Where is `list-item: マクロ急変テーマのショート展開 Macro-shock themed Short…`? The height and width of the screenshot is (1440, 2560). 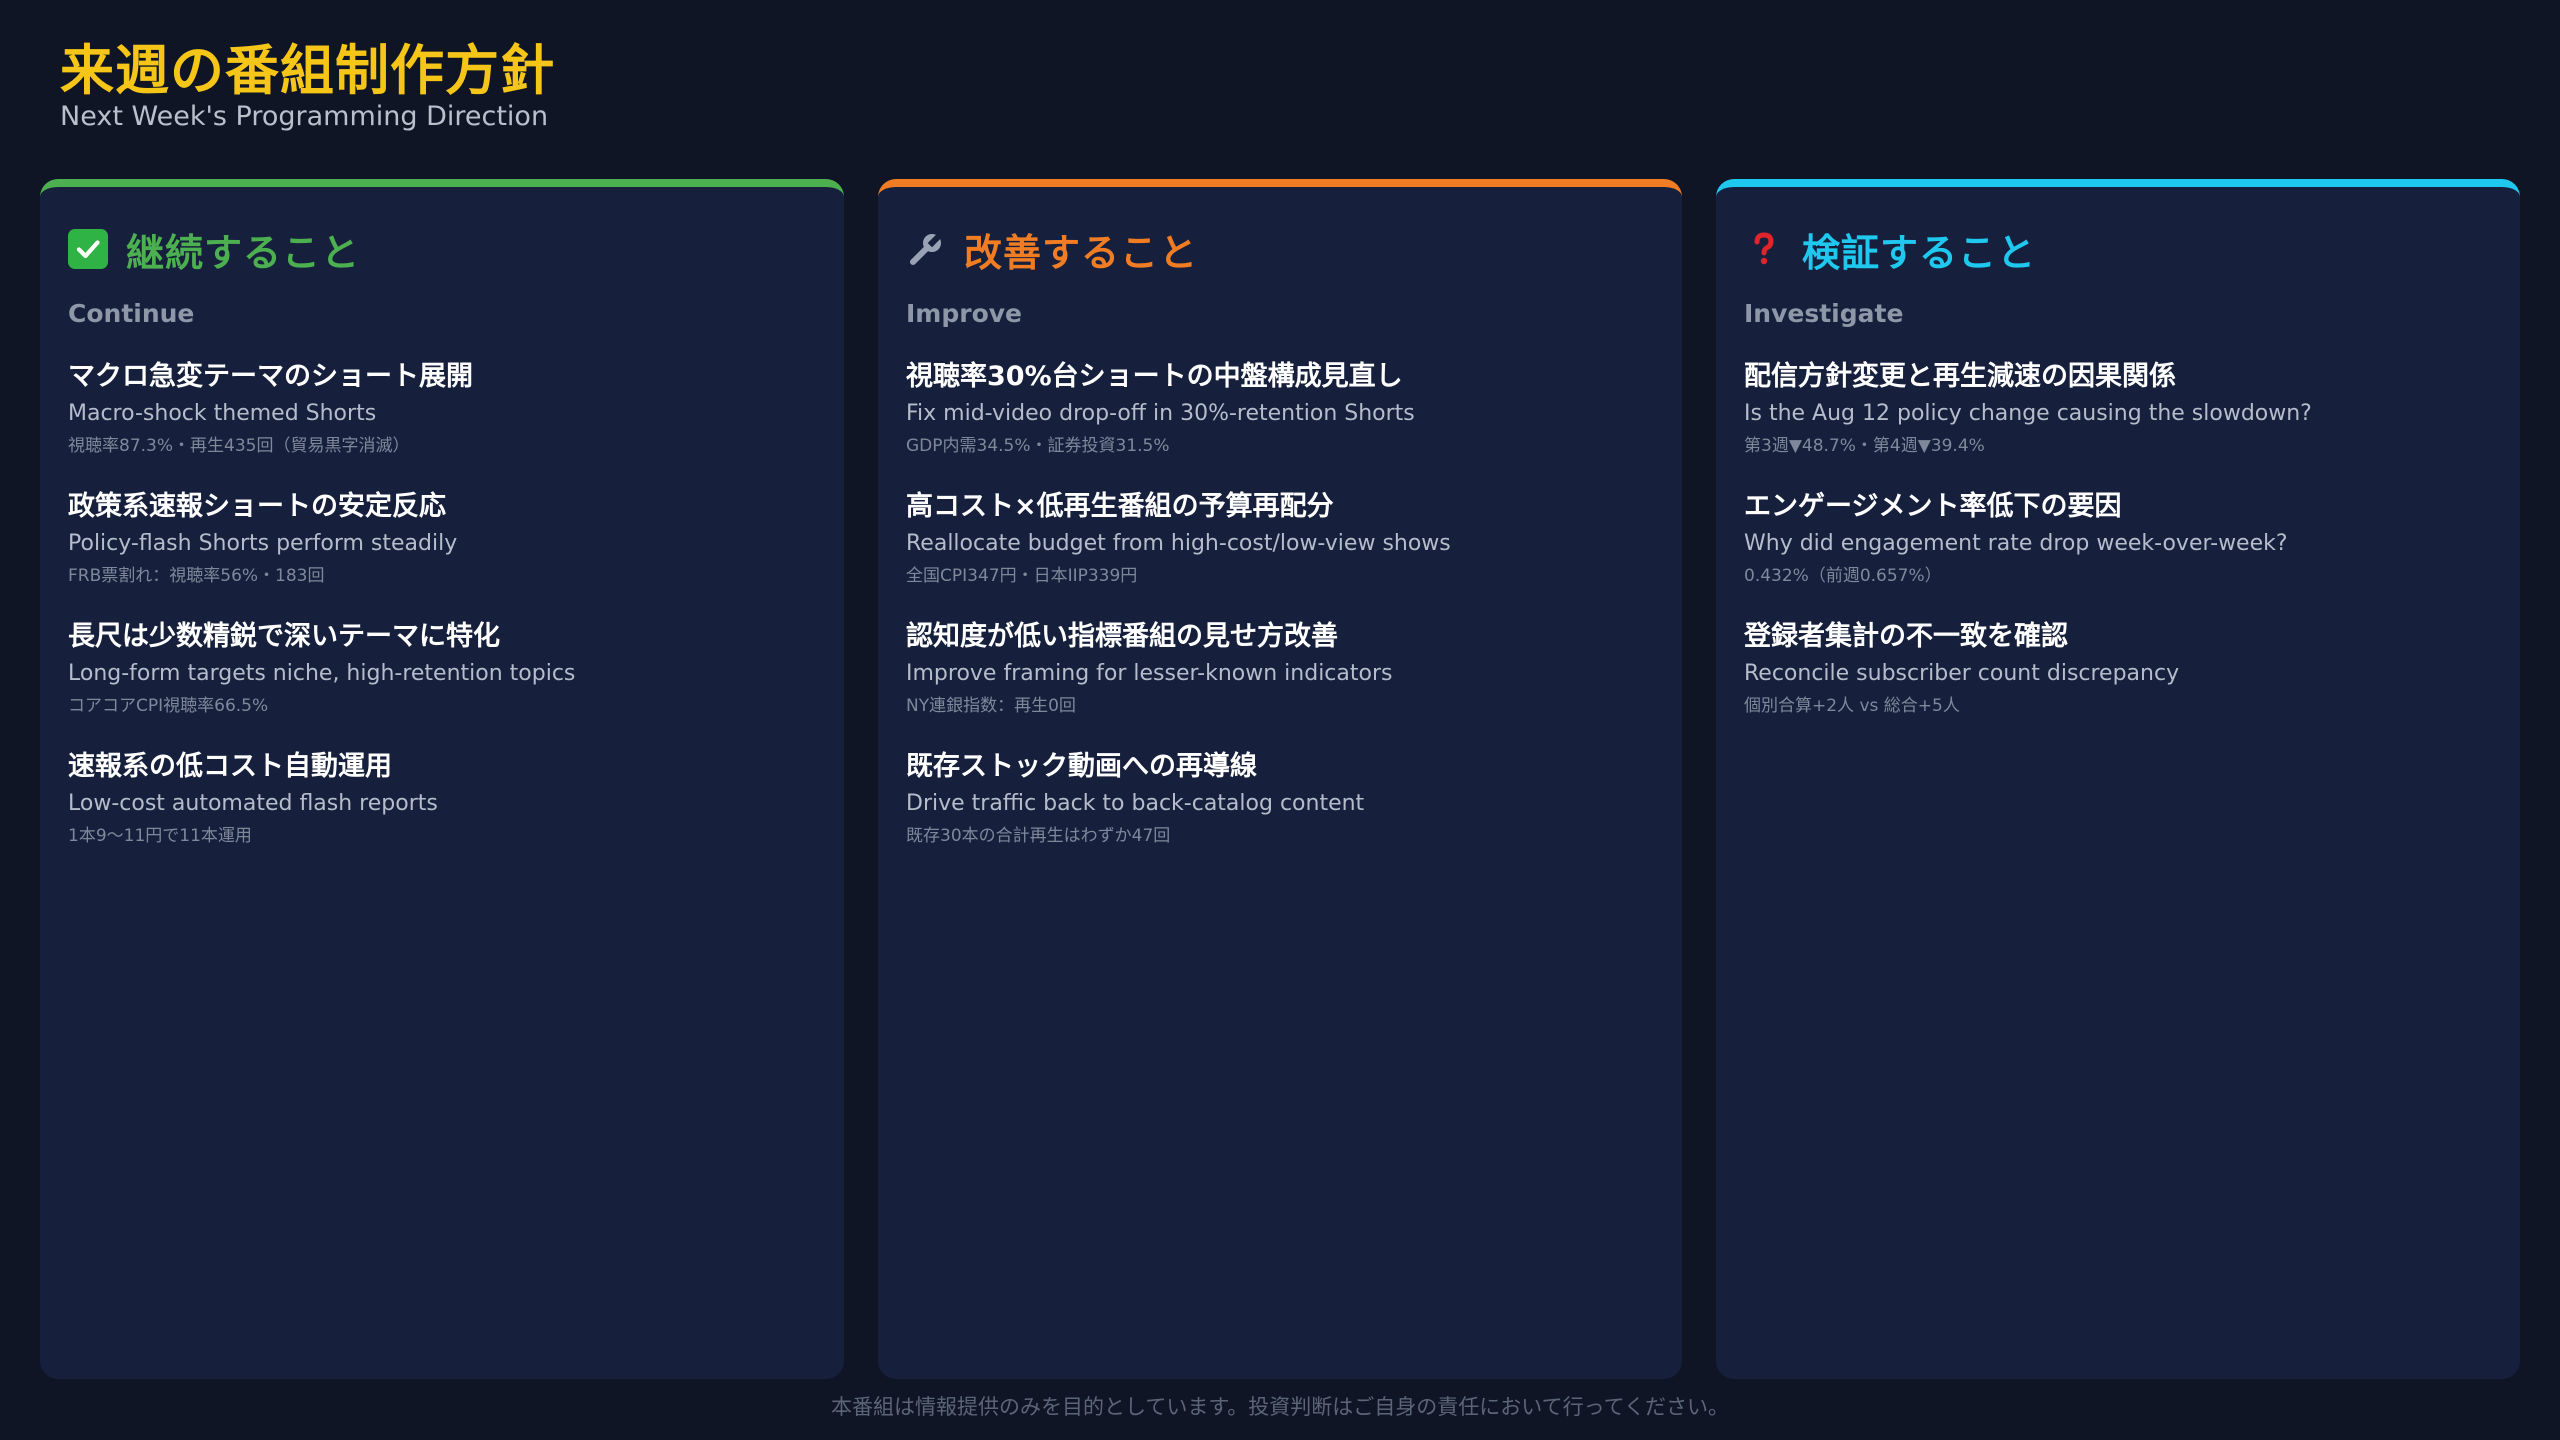
list-item: マクロ急変テーマのショート展開 Macro-shock themed Short… is located at coordinates (442, 411).